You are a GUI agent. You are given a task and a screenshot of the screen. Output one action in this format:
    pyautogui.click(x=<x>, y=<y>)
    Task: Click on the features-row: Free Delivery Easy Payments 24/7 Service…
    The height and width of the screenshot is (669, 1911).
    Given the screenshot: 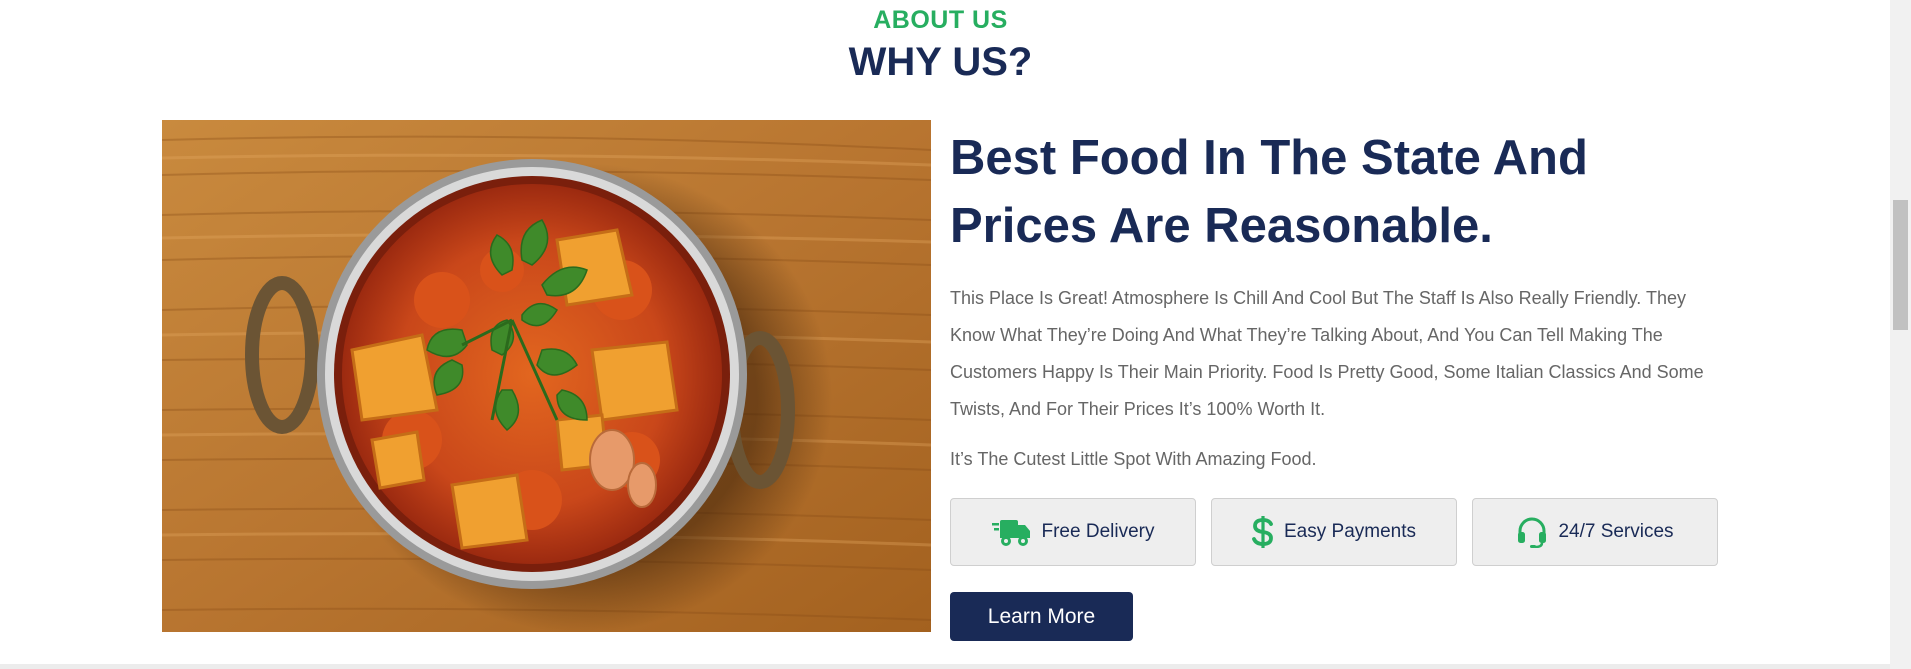 What is the action you would take?
    pyautogui.click(x=1335, y=533)
    